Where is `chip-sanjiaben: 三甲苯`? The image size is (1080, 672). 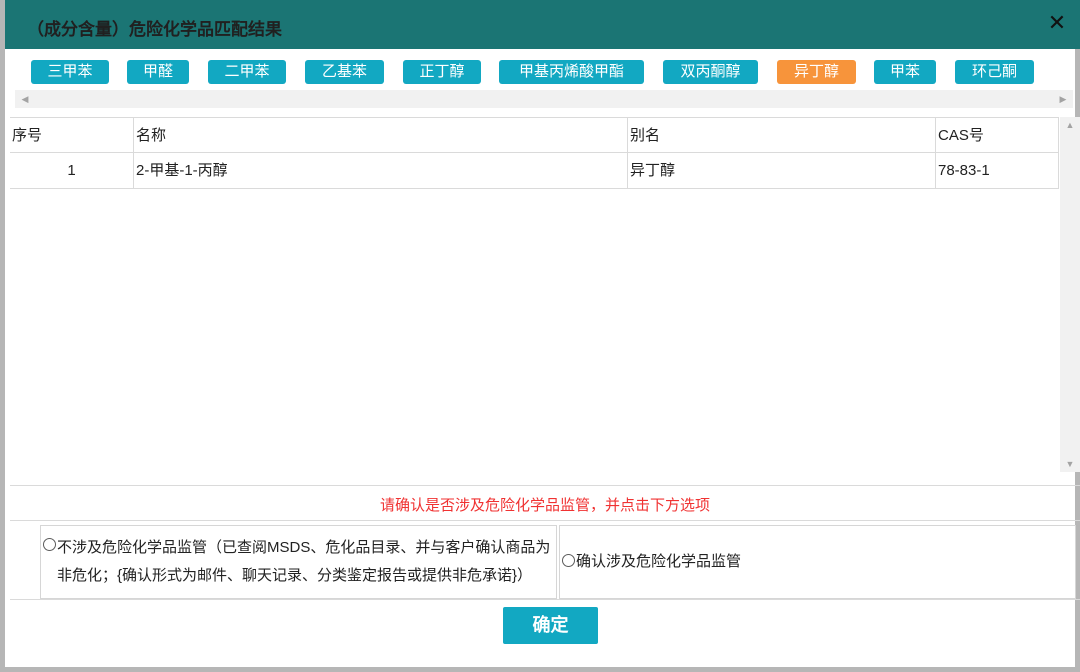
chip-sanjiaben: 三甲苯 is located at coordinates (70, 72).